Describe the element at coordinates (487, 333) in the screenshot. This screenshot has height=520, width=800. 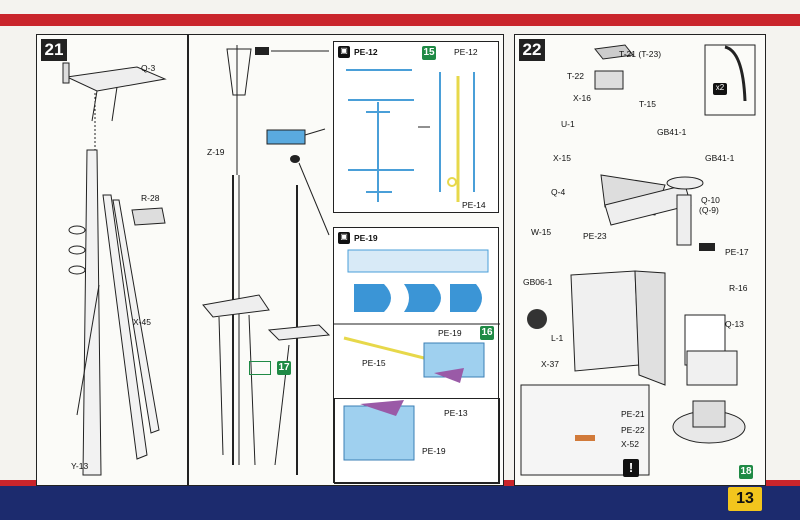
I see `sub-step-16: 16` at that location.